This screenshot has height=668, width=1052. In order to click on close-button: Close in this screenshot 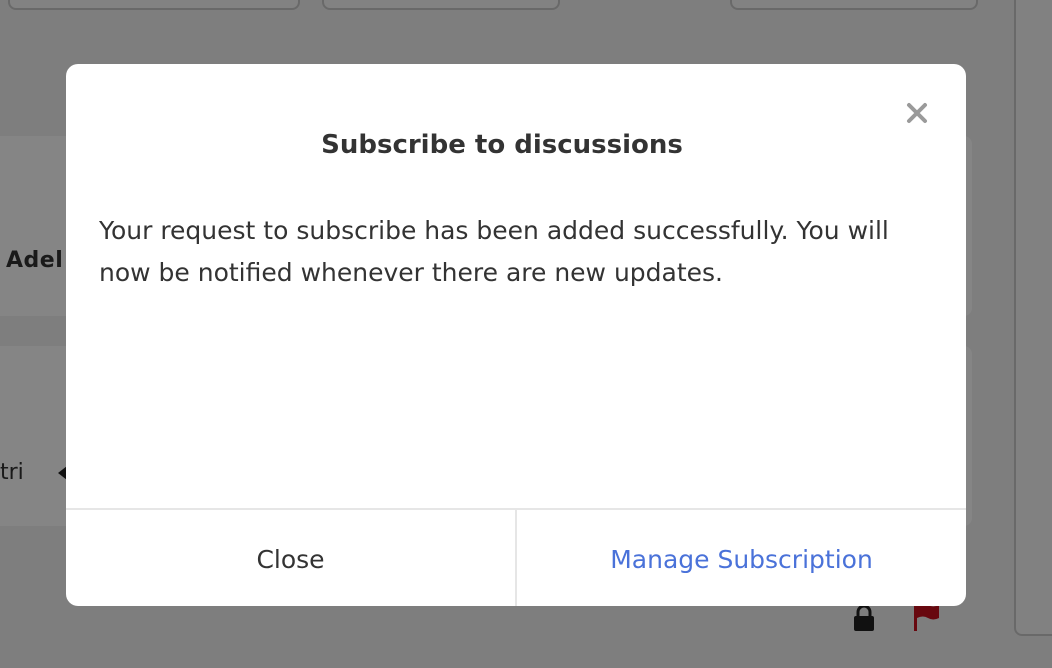, I will do `click(291, 558)`.